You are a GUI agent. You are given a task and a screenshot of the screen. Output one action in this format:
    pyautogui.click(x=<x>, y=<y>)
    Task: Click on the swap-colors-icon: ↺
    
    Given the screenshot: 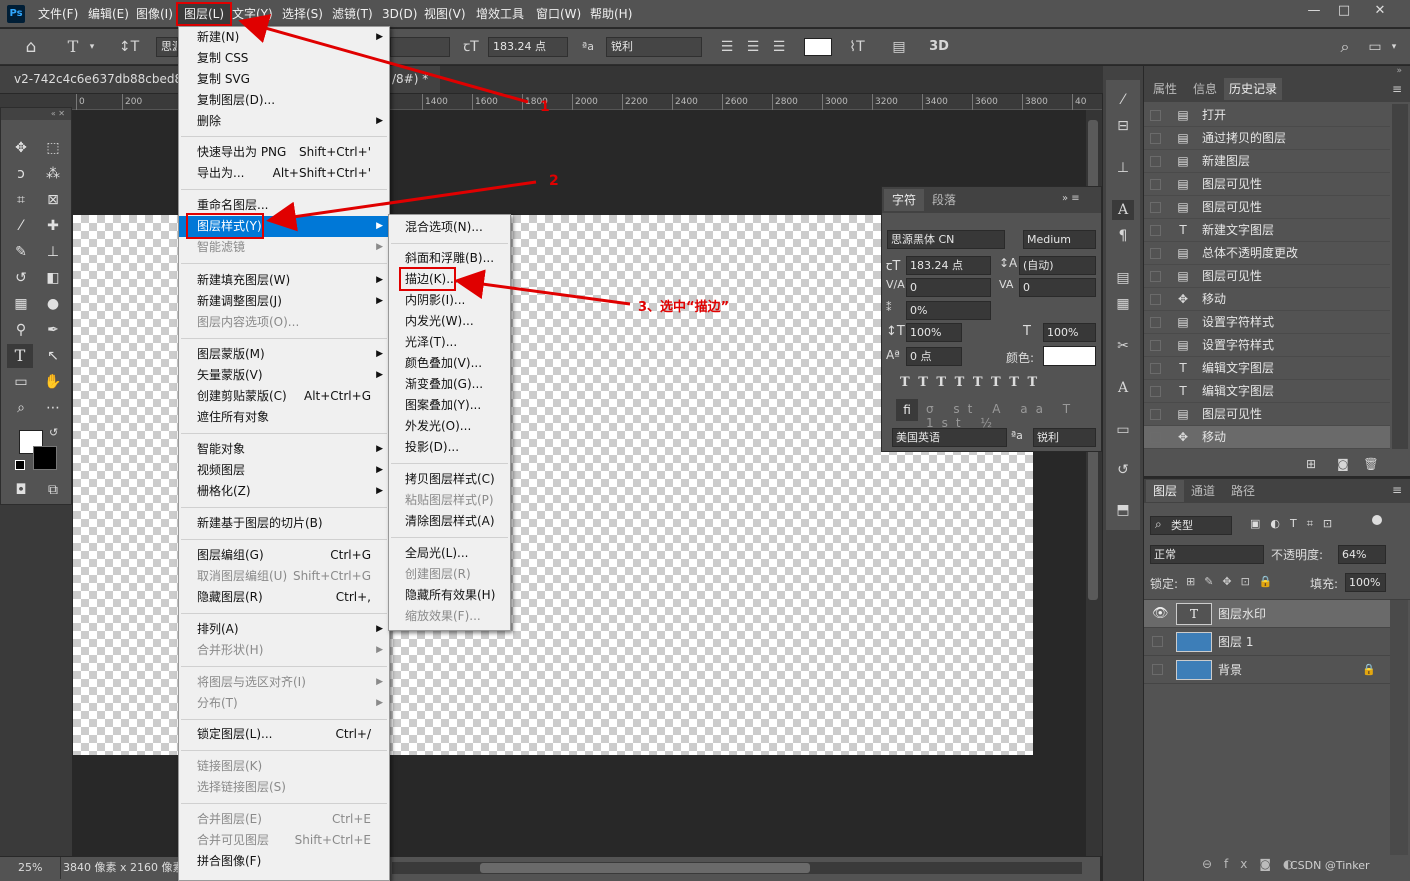 What is the action you would take?
    pyautogui.click(x=53, y=432)
    